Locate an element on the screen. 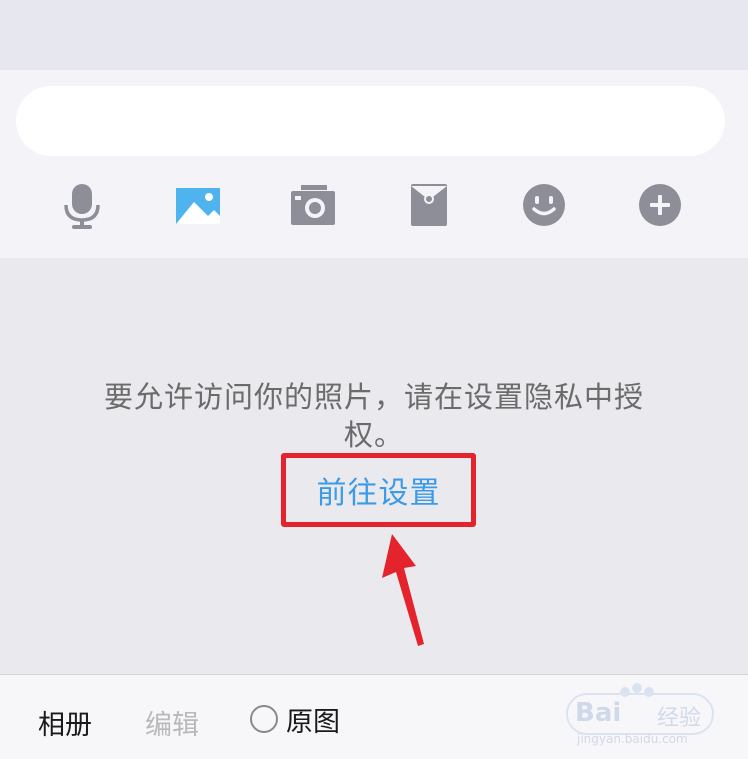  go-to-settings-link: 前往设置 is located at coordinates (378, 490).